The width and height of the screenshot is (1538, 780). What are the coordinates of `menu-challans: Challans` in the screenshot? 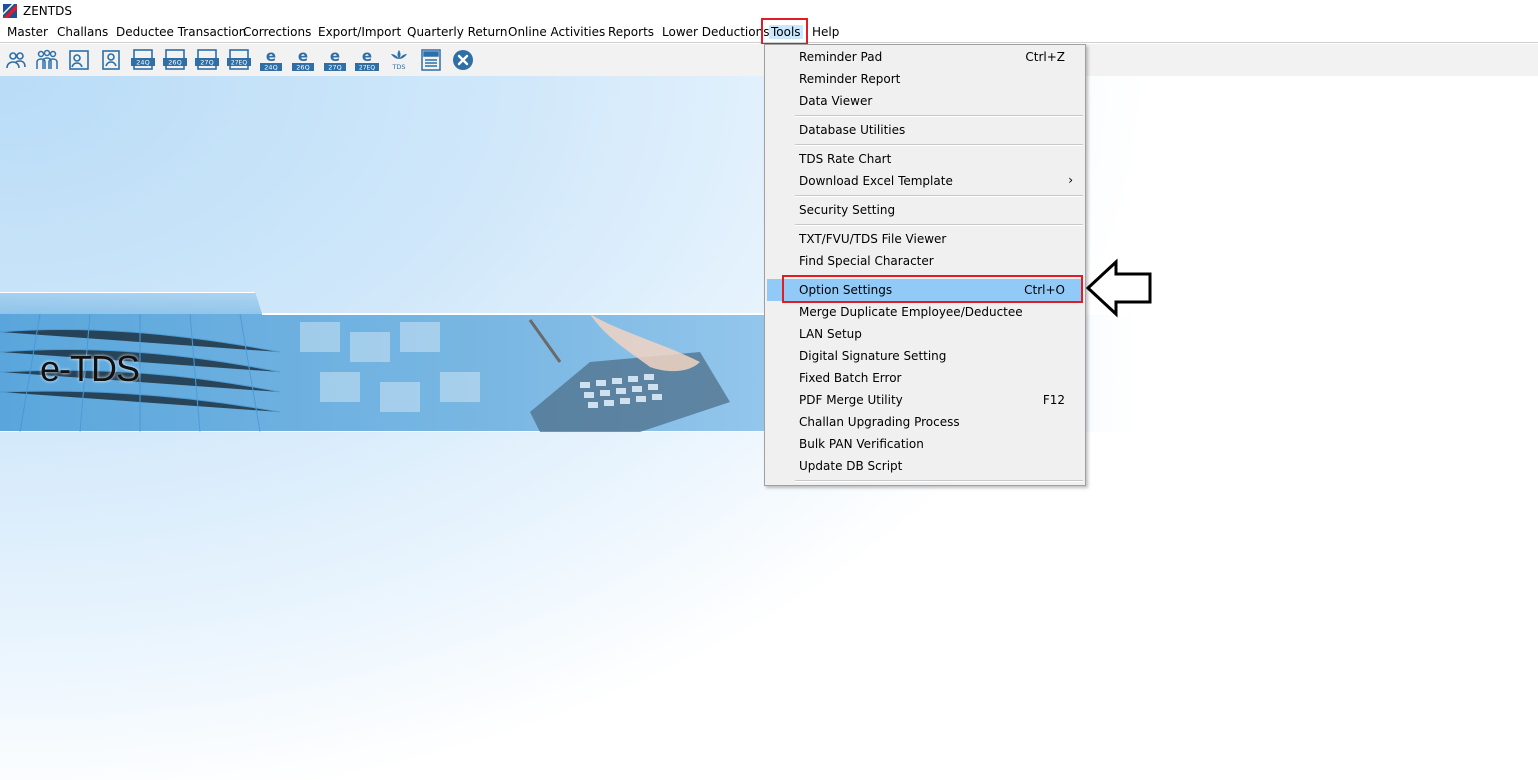 It's located at (82, 32).